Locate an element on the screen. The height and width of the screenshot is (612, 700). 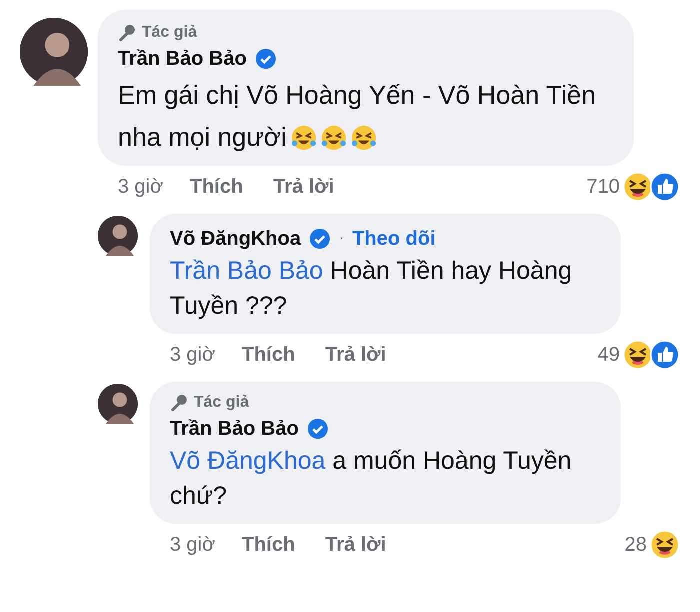
comment-text: Võ ĐăngKhoa a muốn Hoàng Tuyền chứ? is located at coordinates (371, 479).